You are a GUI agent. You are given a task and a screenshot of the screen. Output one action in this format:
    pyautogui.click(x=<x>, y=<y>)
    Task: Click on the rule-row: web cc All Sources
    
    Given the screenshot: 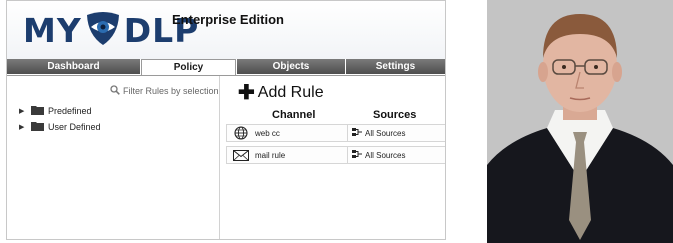 What is the action you would take?
    pyautogui.click(x=335, y=133)
    